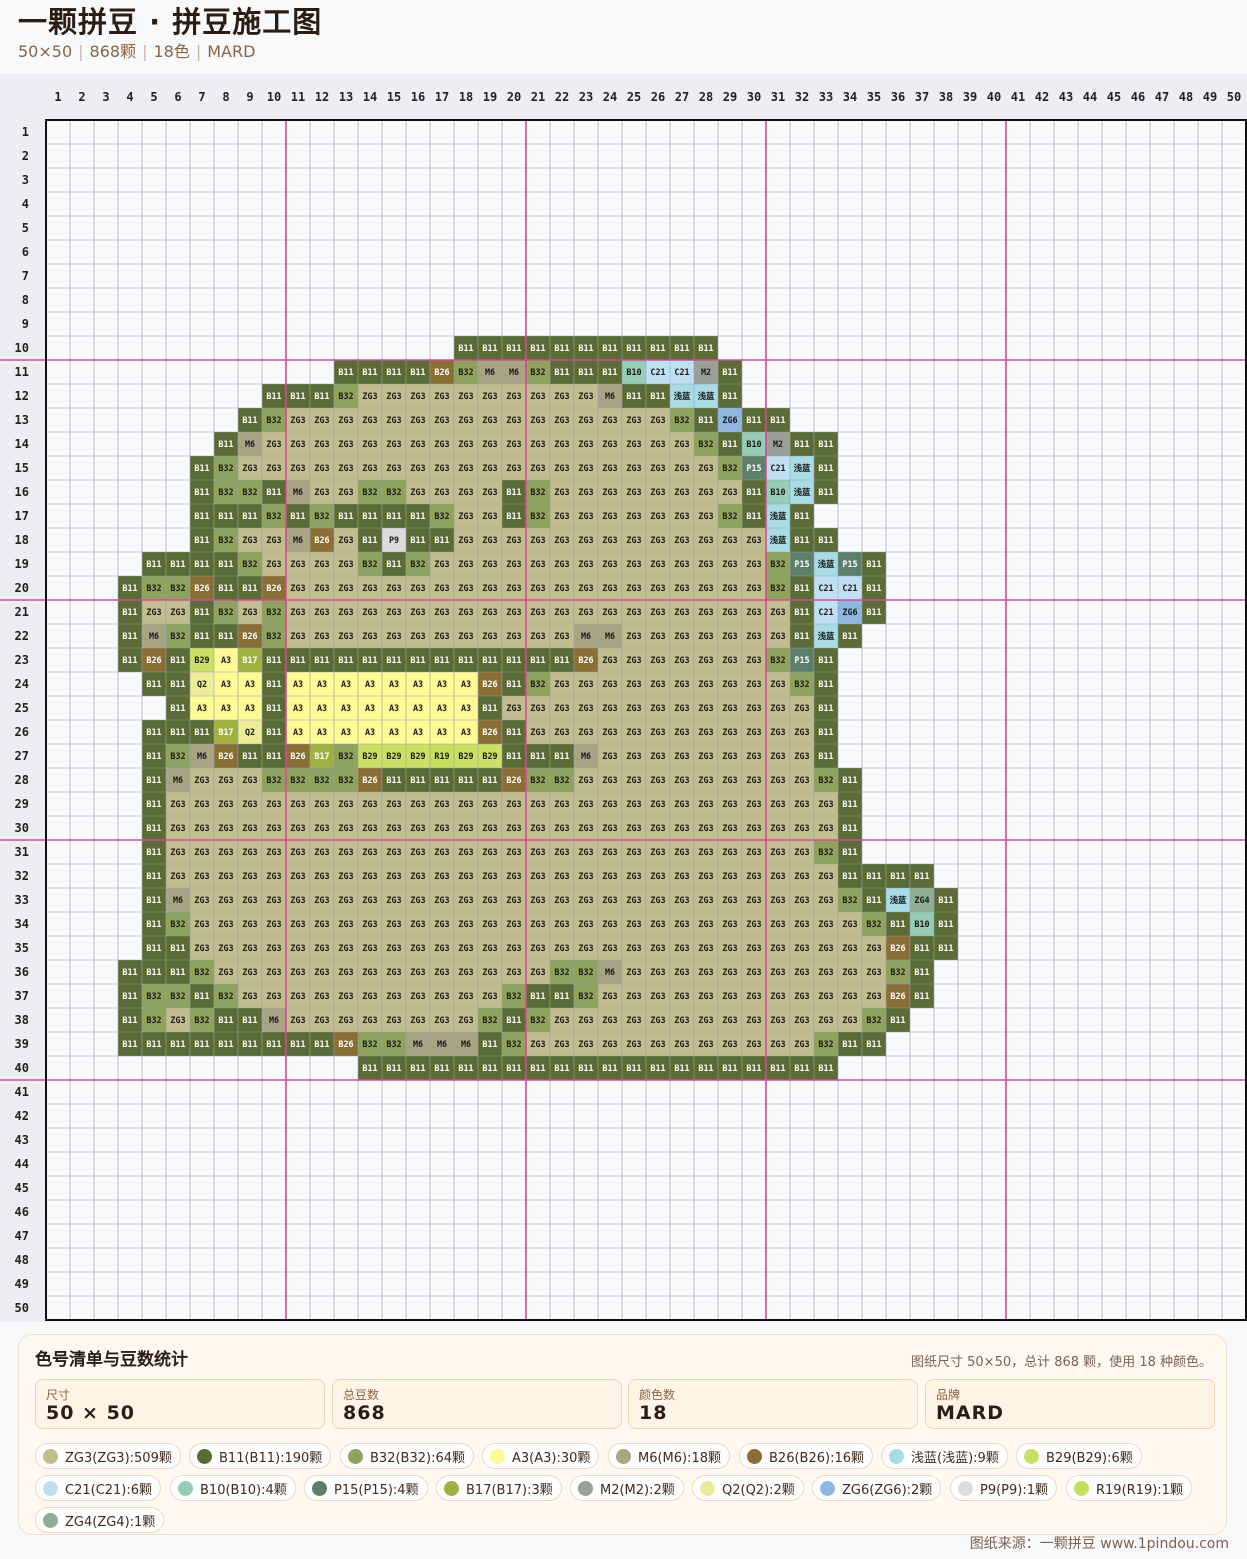 The image size is (1247, 1559). Describe the element at coordinates (627, 1488) in the screenshot. I see `palette-chip: M2(M2):2颗` at that location.